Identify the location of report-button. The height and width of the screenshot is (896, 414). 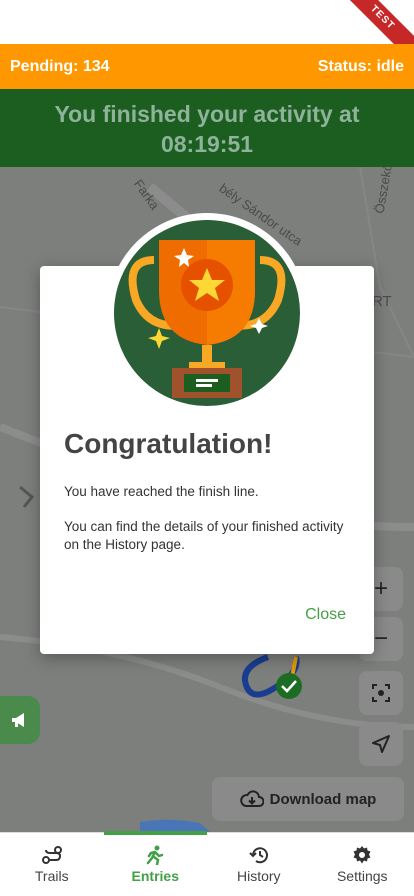
(20, 720).